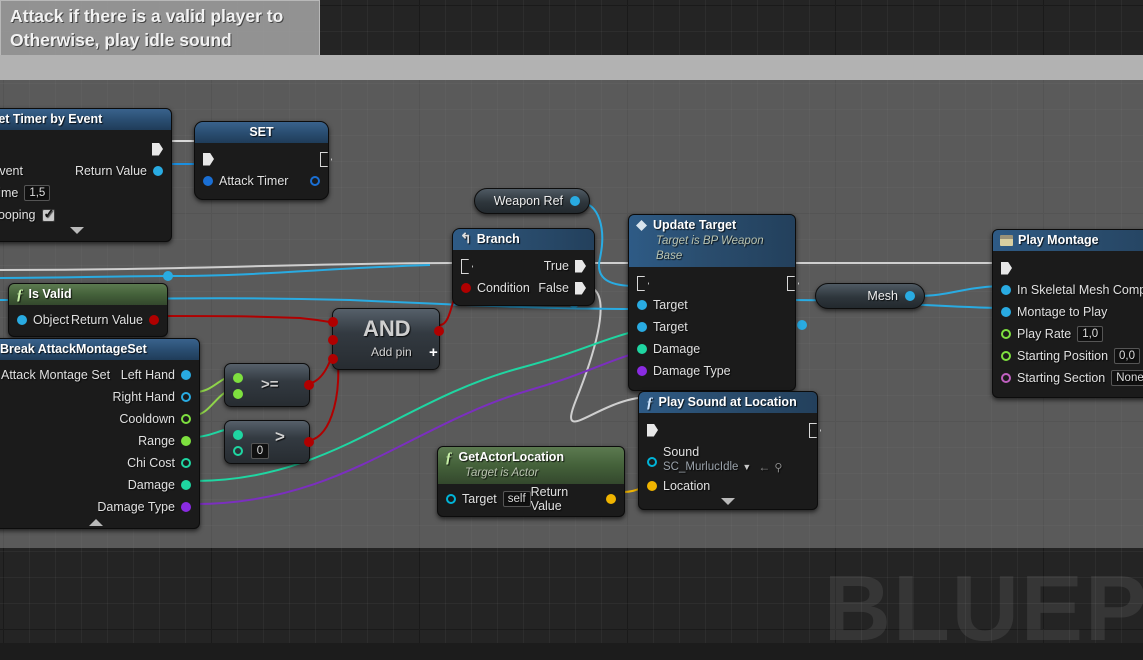  Describe the element at coordinates (870, 296) in the screenshot. I see `node-mesh-variable: Mesh` at that location.